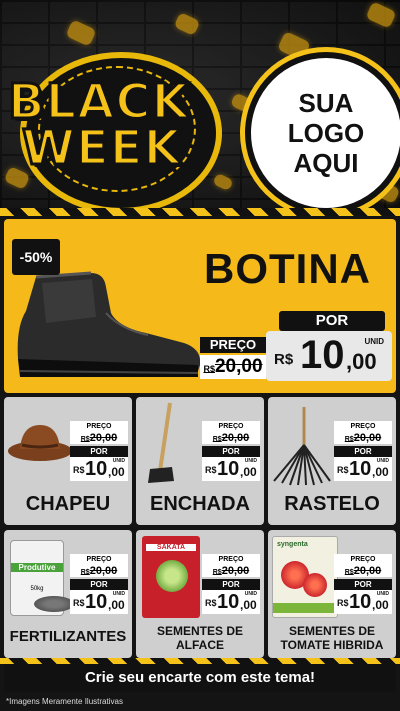  I want to click on fertilizer-weight: 50kg, so click(37, 589).